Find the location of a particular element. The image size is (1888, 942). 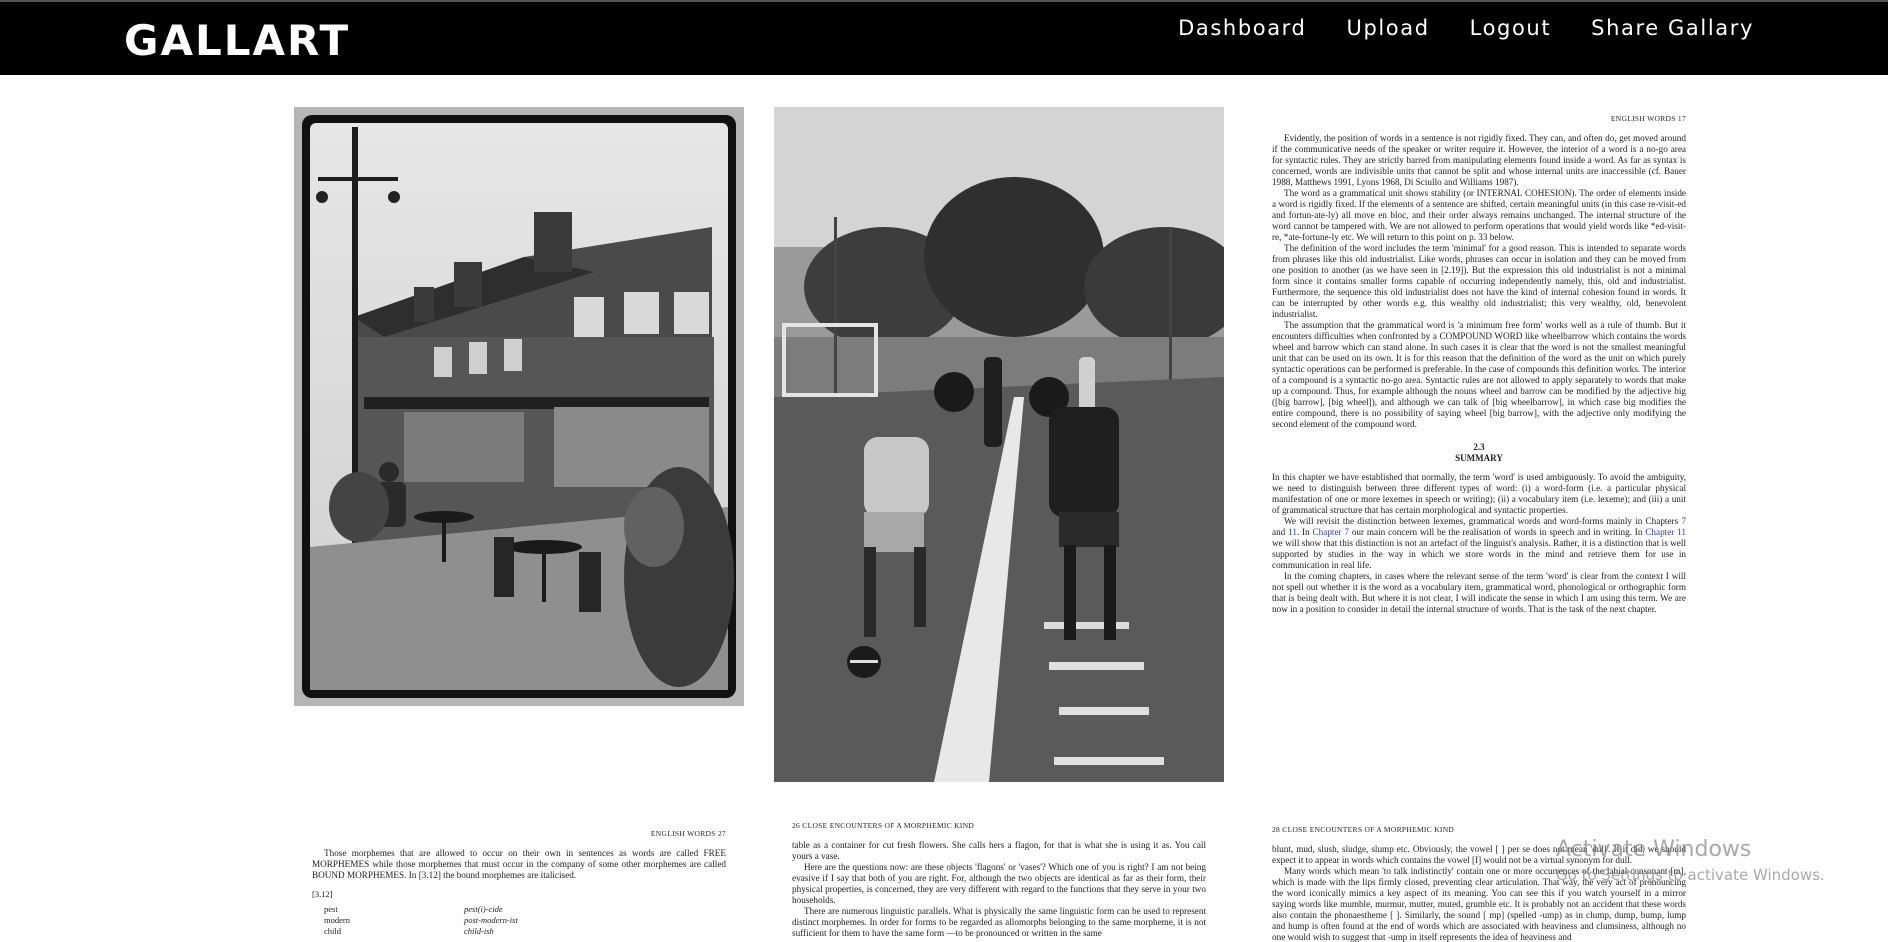

example-left: pest is located at coordinates (331, 909).